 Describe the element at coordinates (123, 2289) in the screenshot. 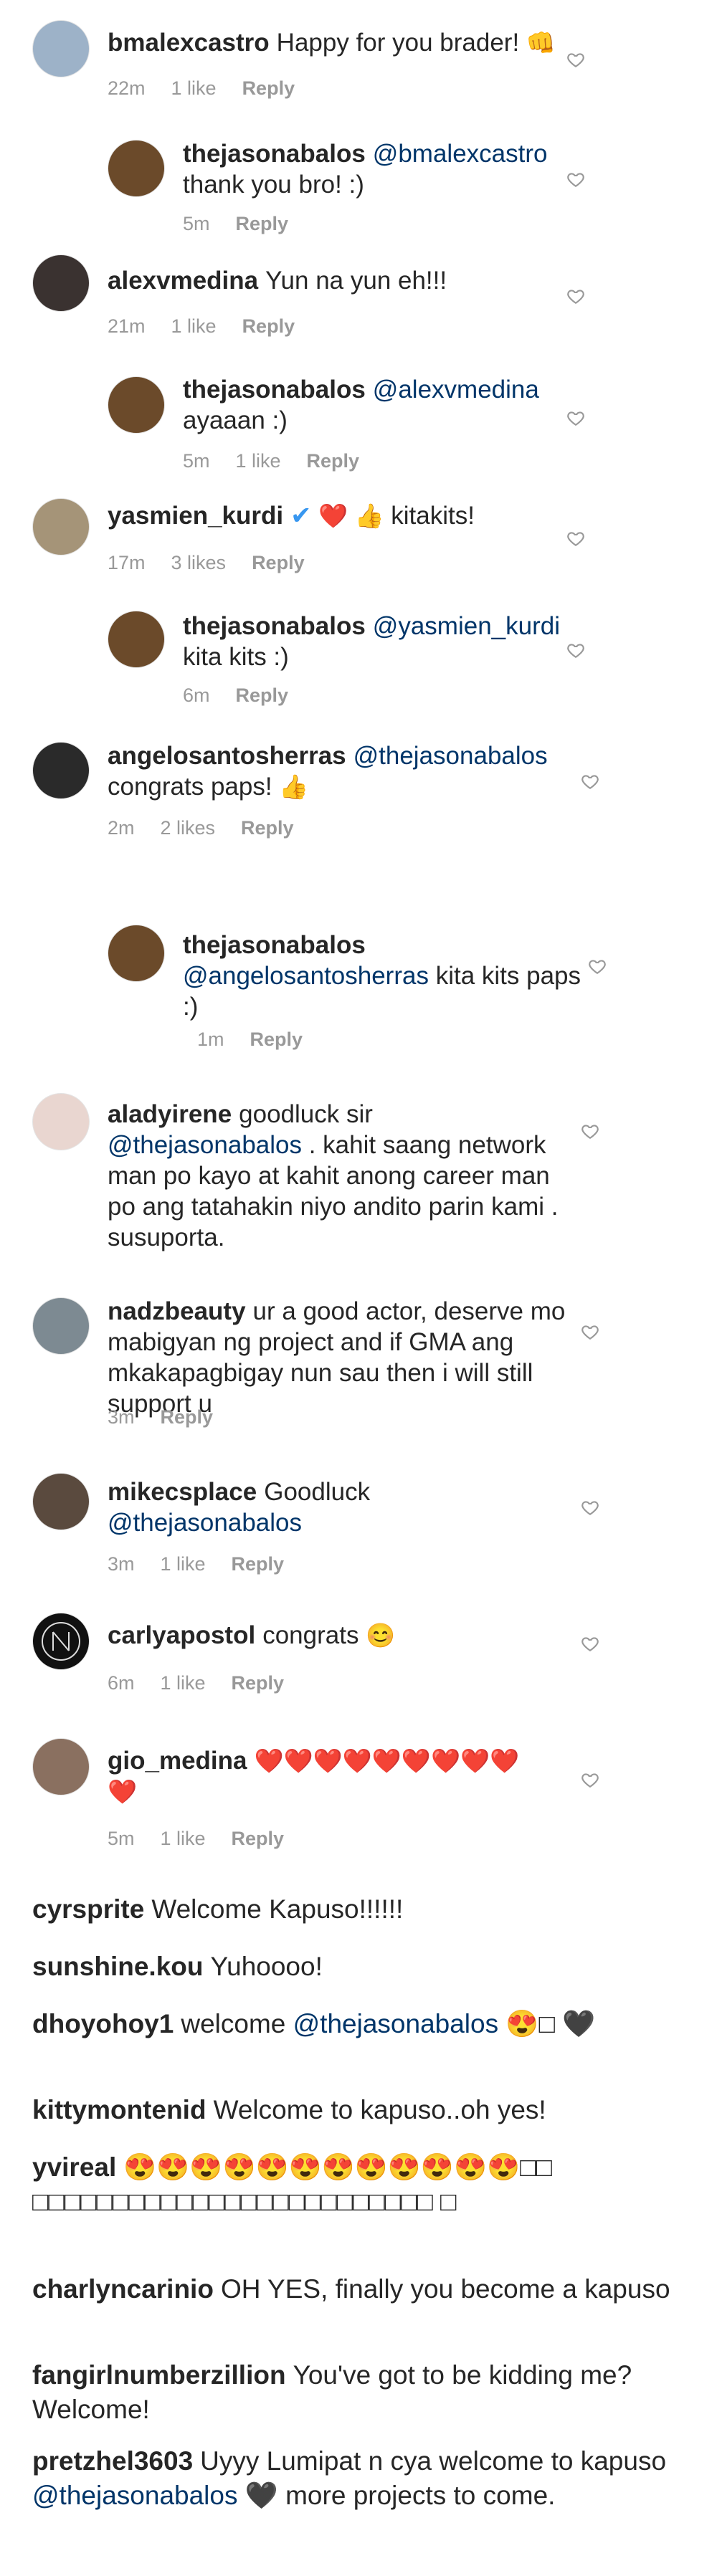

I see `comment-username: charlyncarinio` at that location.